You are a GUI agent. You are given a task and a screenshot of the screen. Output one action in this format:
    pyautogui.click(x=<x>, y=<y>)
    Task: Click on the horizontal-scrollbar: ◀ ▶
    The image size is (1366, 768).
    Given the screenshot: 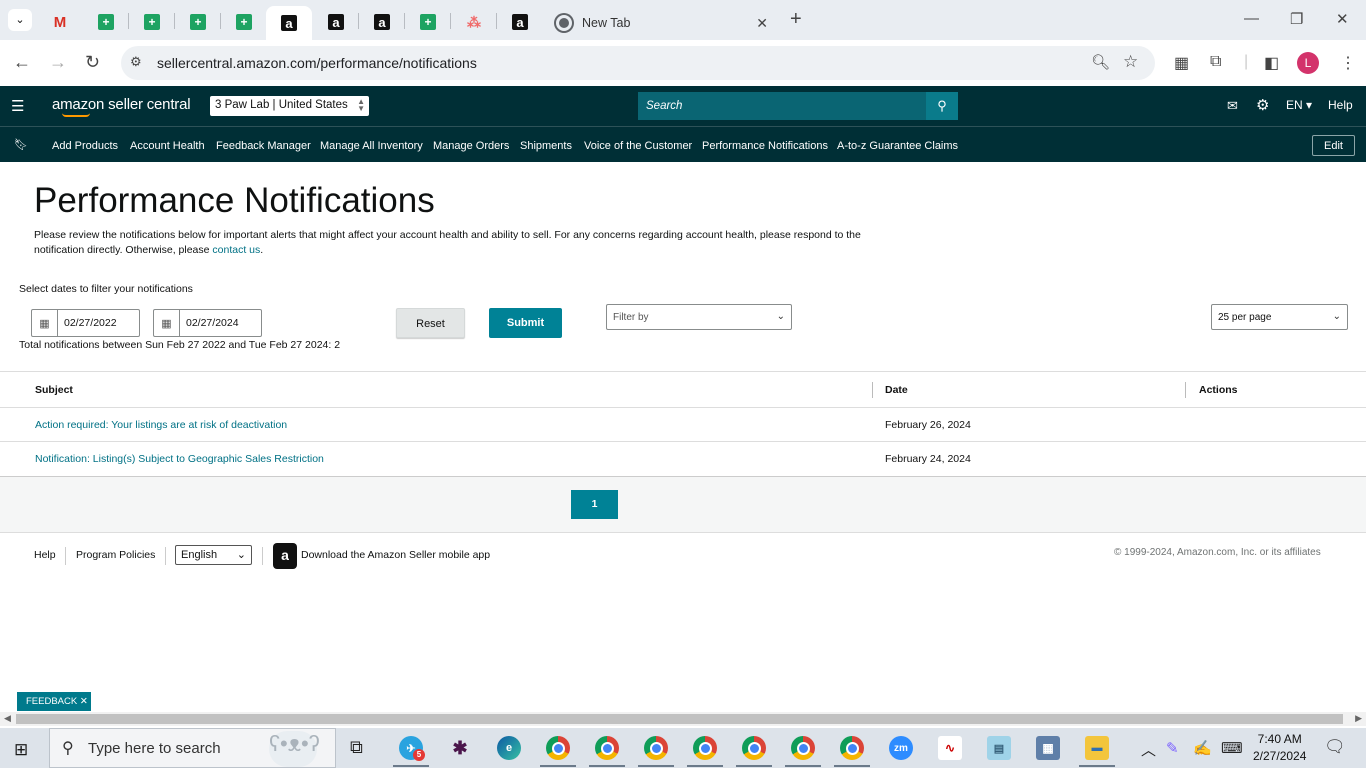 What is the action you would take?
    pyautogui.click(x=683, y=719)
    